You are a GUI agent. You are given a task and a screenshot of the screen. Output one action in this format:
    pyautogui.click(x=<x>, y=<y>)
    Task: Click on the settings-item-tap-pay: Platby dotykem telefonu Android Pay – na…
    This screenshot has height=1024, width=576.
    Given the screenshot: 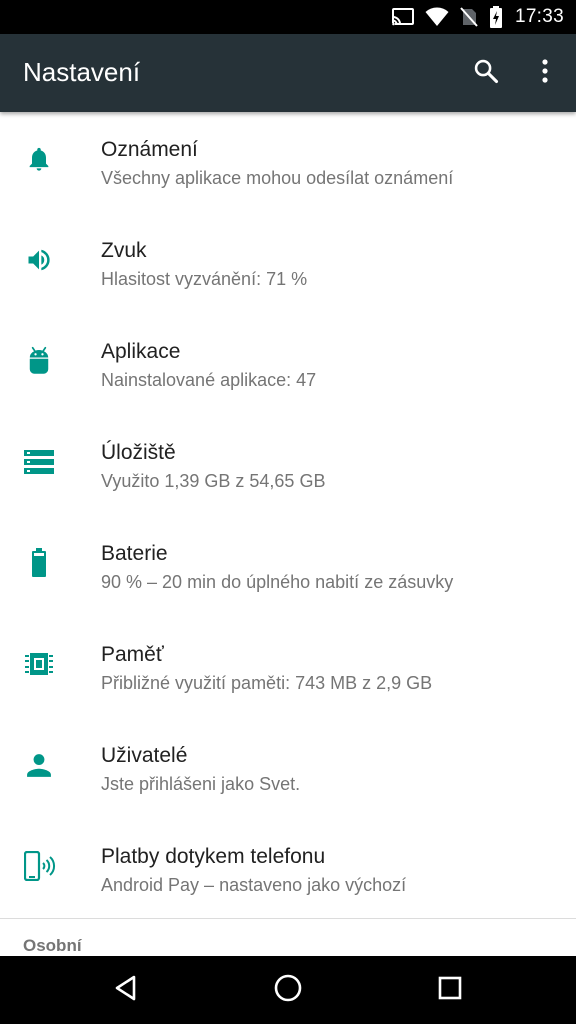 What is the action you would take?
    pyautogui.click(x=288, y=869)
    